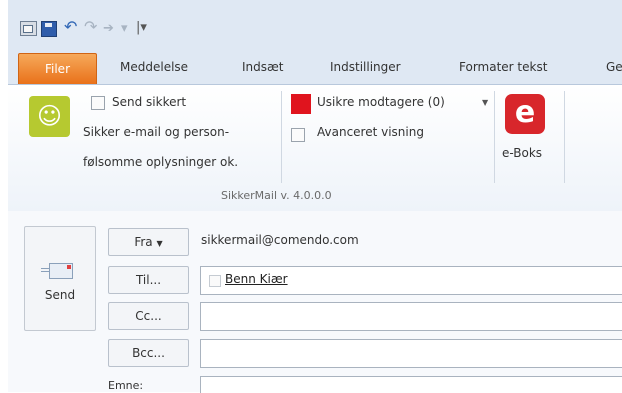 This screenshot has height=393, width=622. What do you see at coordinates (57, 271) in the screenshot?
I see `send-envelope-icon` at bounding box center [57, 271].